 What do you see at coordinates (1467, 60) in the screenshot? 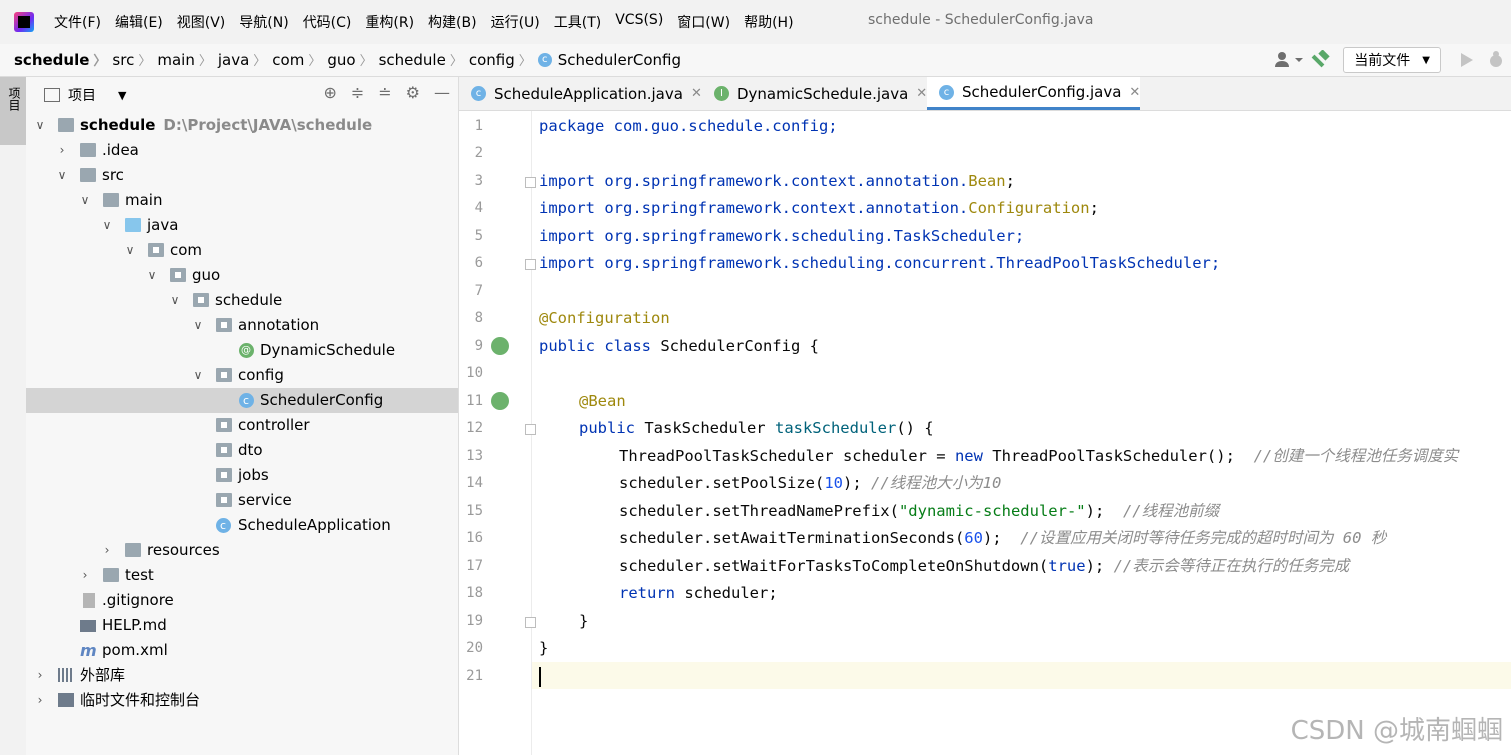
I see `run-icon` at bounding box center [1467, 60].